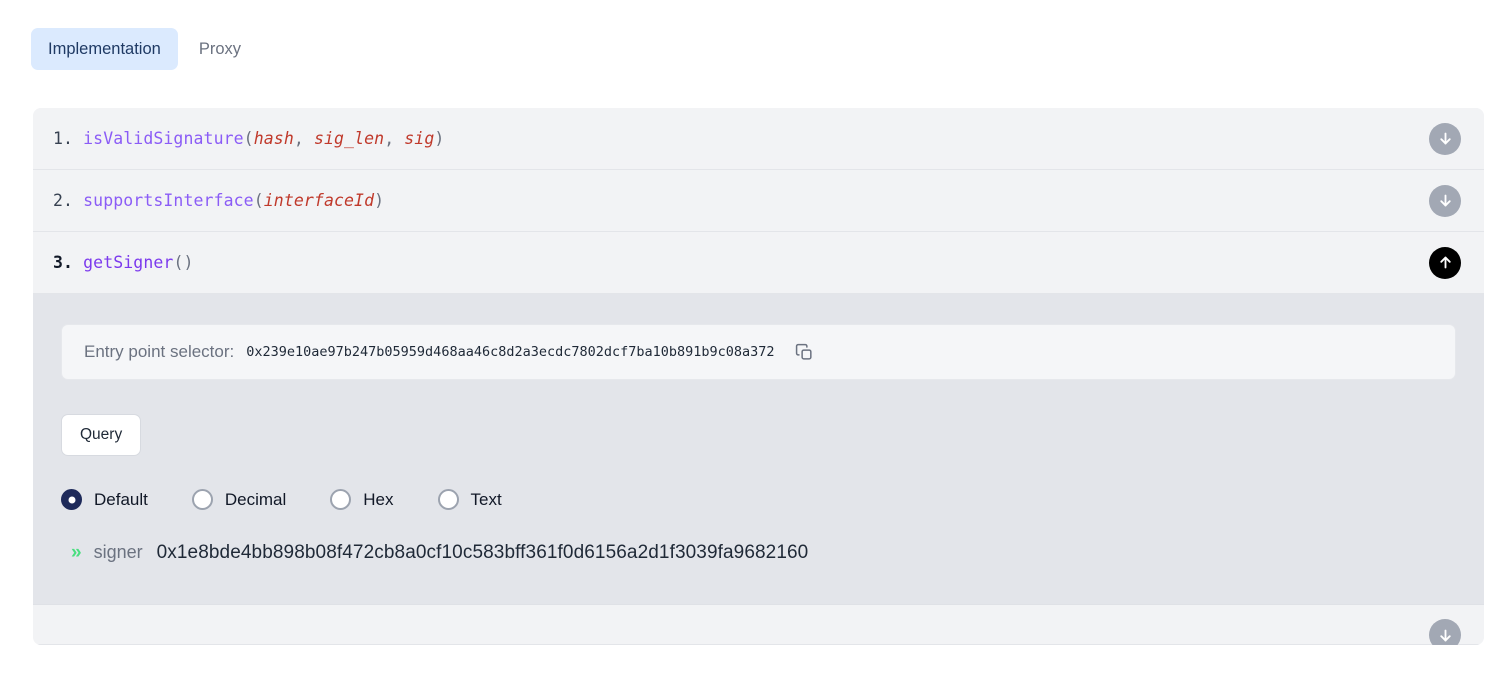  What do you see at coordinates (249, 138) in the screenshot?
I see `function-signature: 1. isValidSignature(hash, sig_len, sig)` at bounding box center [249, 138].